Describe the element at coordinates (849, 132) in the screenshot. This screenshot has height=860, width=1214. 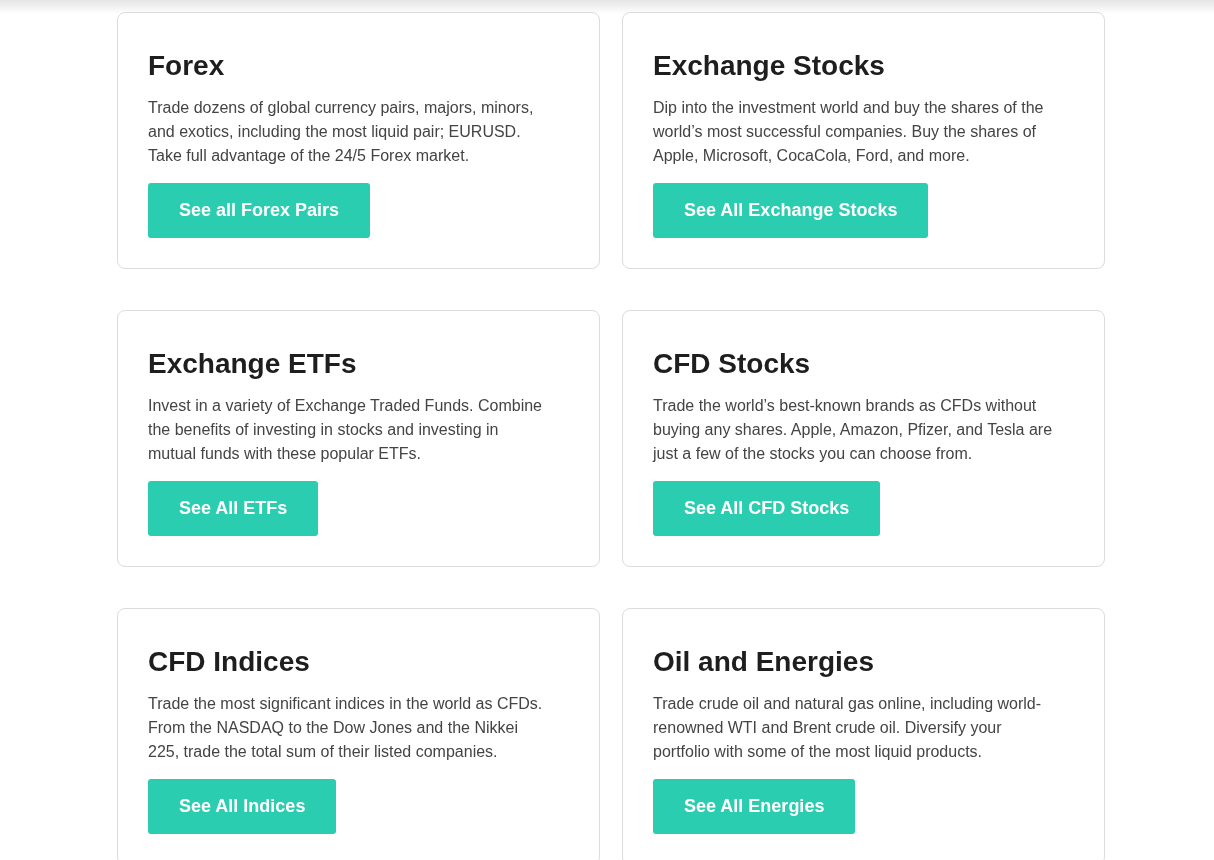
I see `card-description: Dip into the investment world and buy the shares of the world’s most successful companies. Buy the shares of Apple, Microsoft, CocaCola, Ford, and more.` at that location.